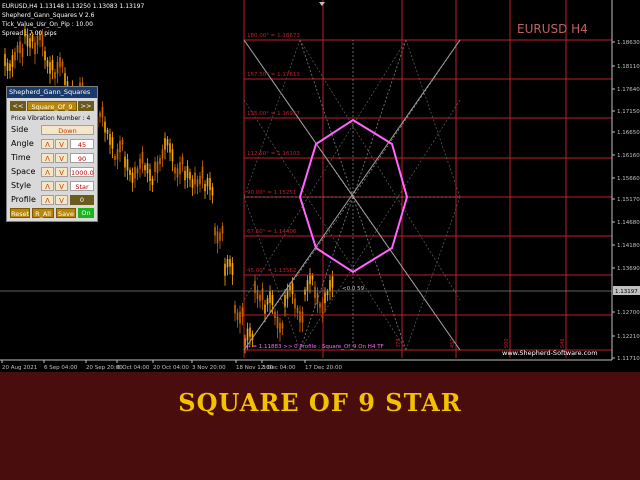 The image size is (640, 480). Describe the element at coordinates (43, 213) in the screenshot. I see `reset-all-button: R_All` at that location.